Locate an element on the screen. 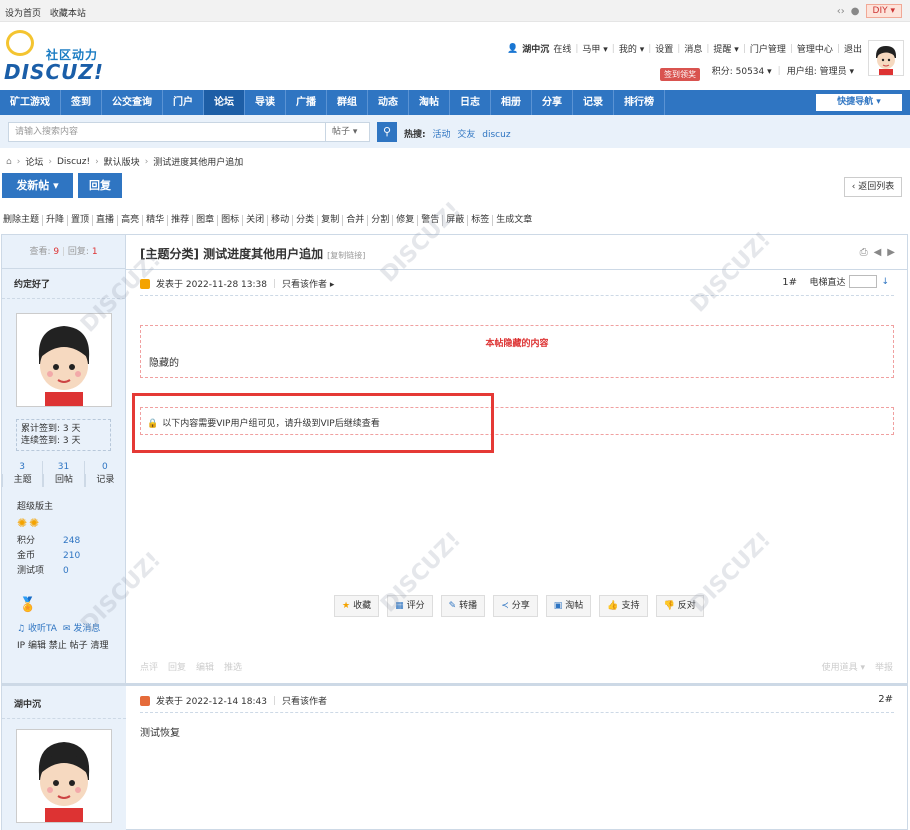 This screenshot has height=830, width=910. bookmark-link: 收藏本站 is located at coordinates (68, 14).